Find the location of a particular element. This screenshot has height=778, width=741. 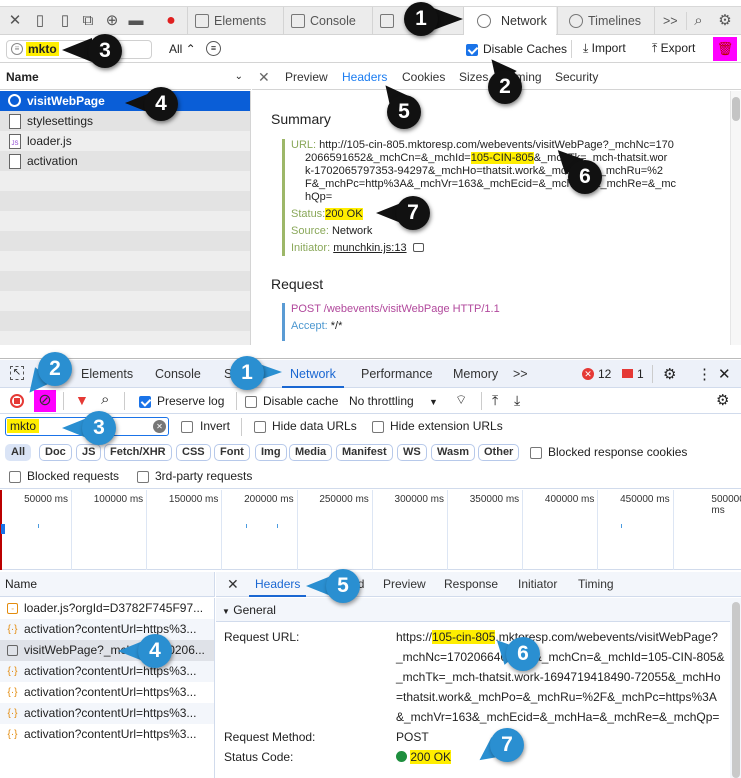

blocked-response-cookies-checkbox is located at coordinates (536, 453).